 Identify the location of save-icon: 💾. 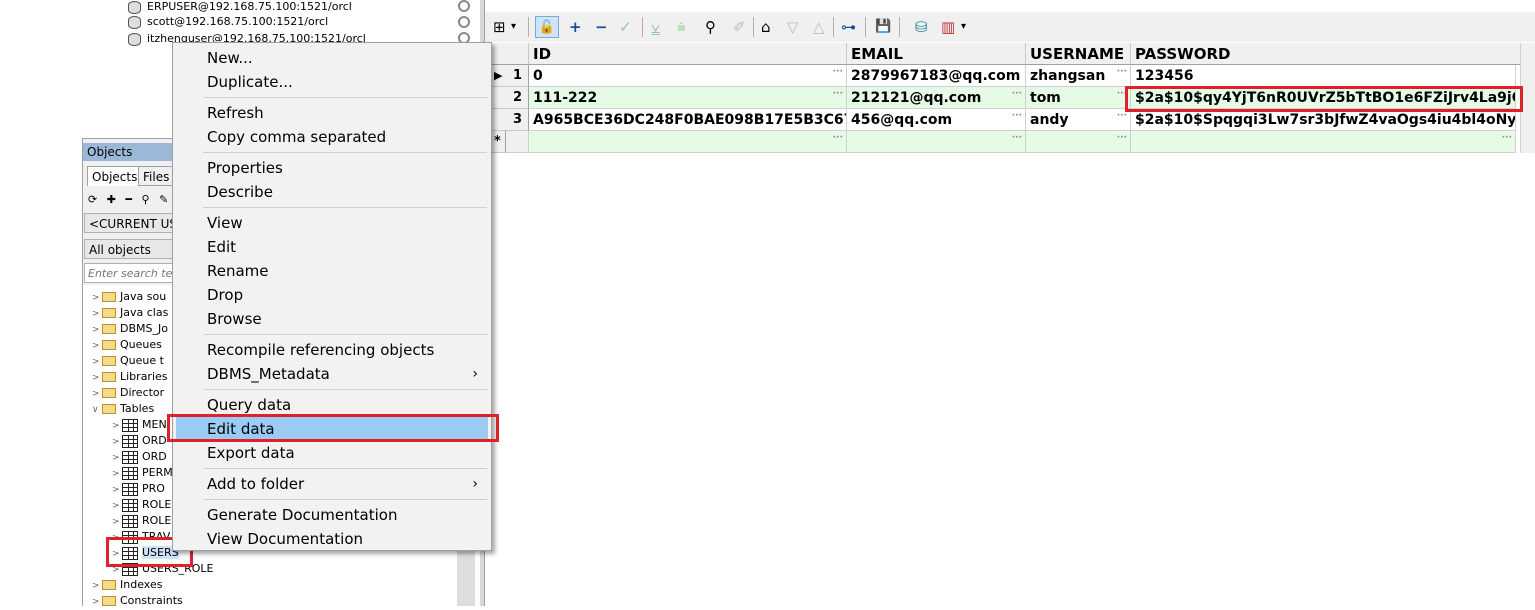
(883, 27).